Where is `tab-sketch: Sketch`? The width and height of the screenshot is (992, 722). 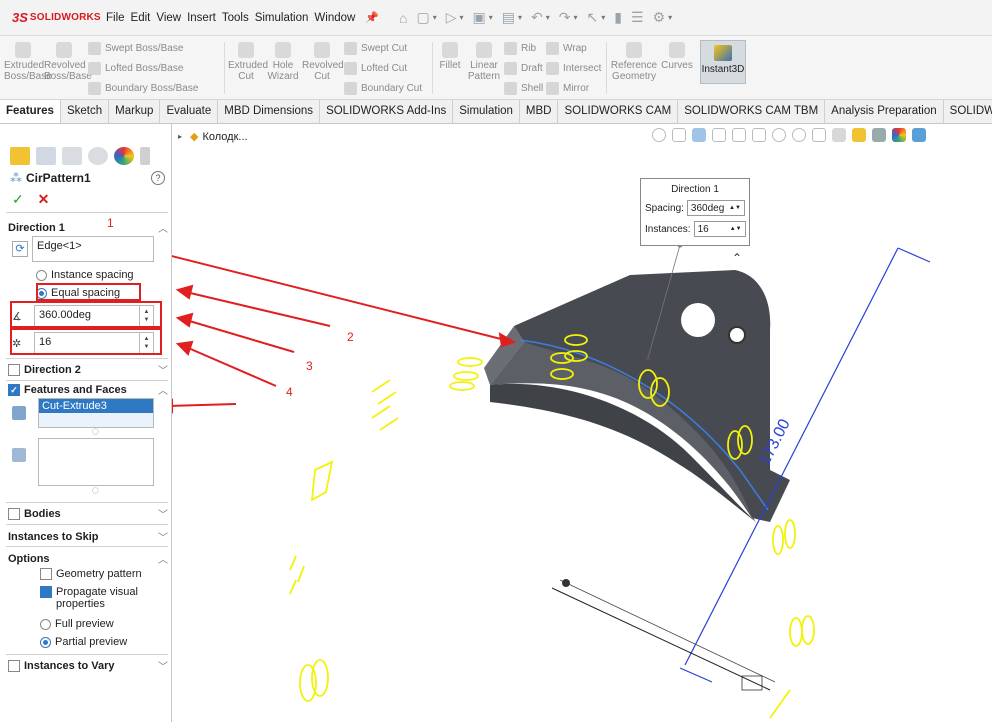 tab-sketch: Sketch is located at coordinates (85, 111).